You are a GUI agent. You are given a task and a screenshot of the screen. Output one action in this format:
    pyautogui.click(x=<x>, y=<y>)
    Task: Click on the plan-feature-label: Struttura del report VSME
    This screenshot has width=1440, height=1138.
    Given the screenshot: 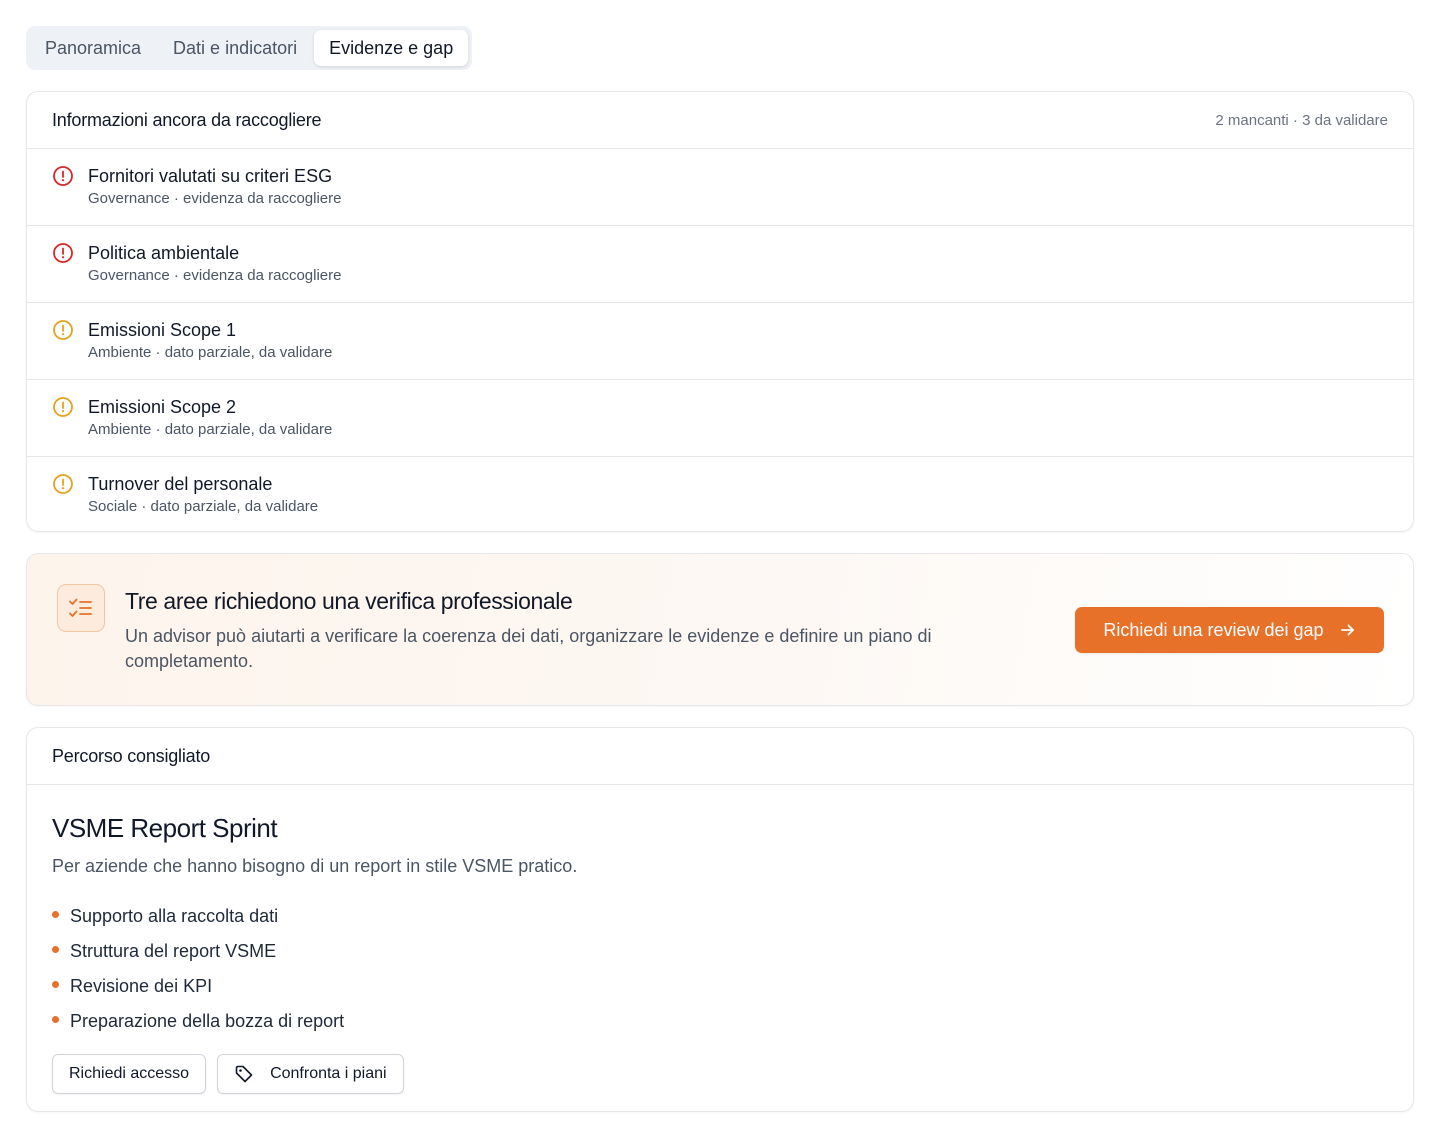 What is the action you would take?
    pyautogui.click(x=173, y=951)
    